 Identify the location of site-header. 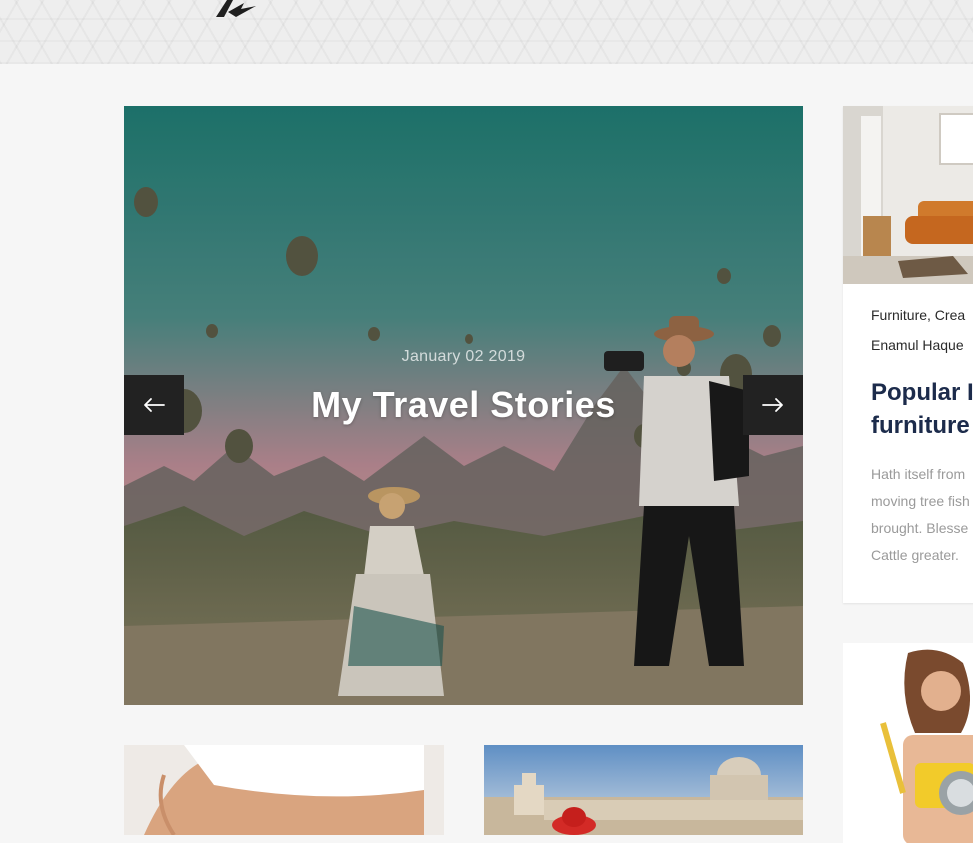
(486, 32).